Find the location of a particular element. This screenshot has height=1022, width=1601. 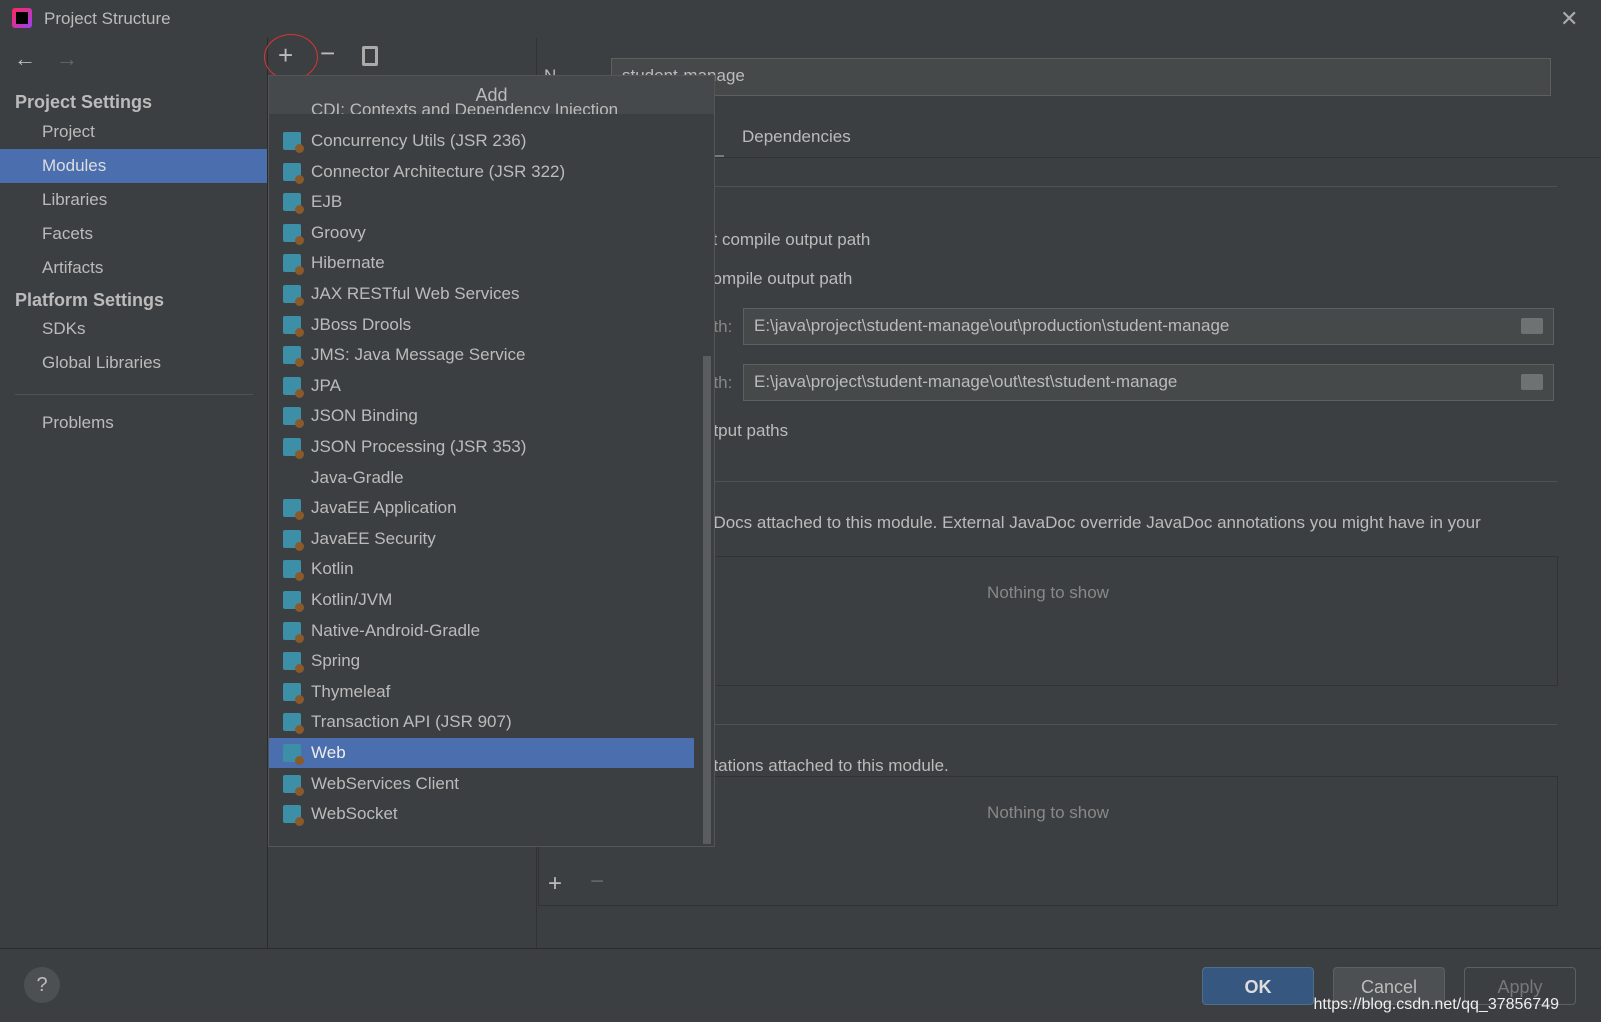

menu-item-javaee-application: JavaEE Application is located at coordinates (481, 508).